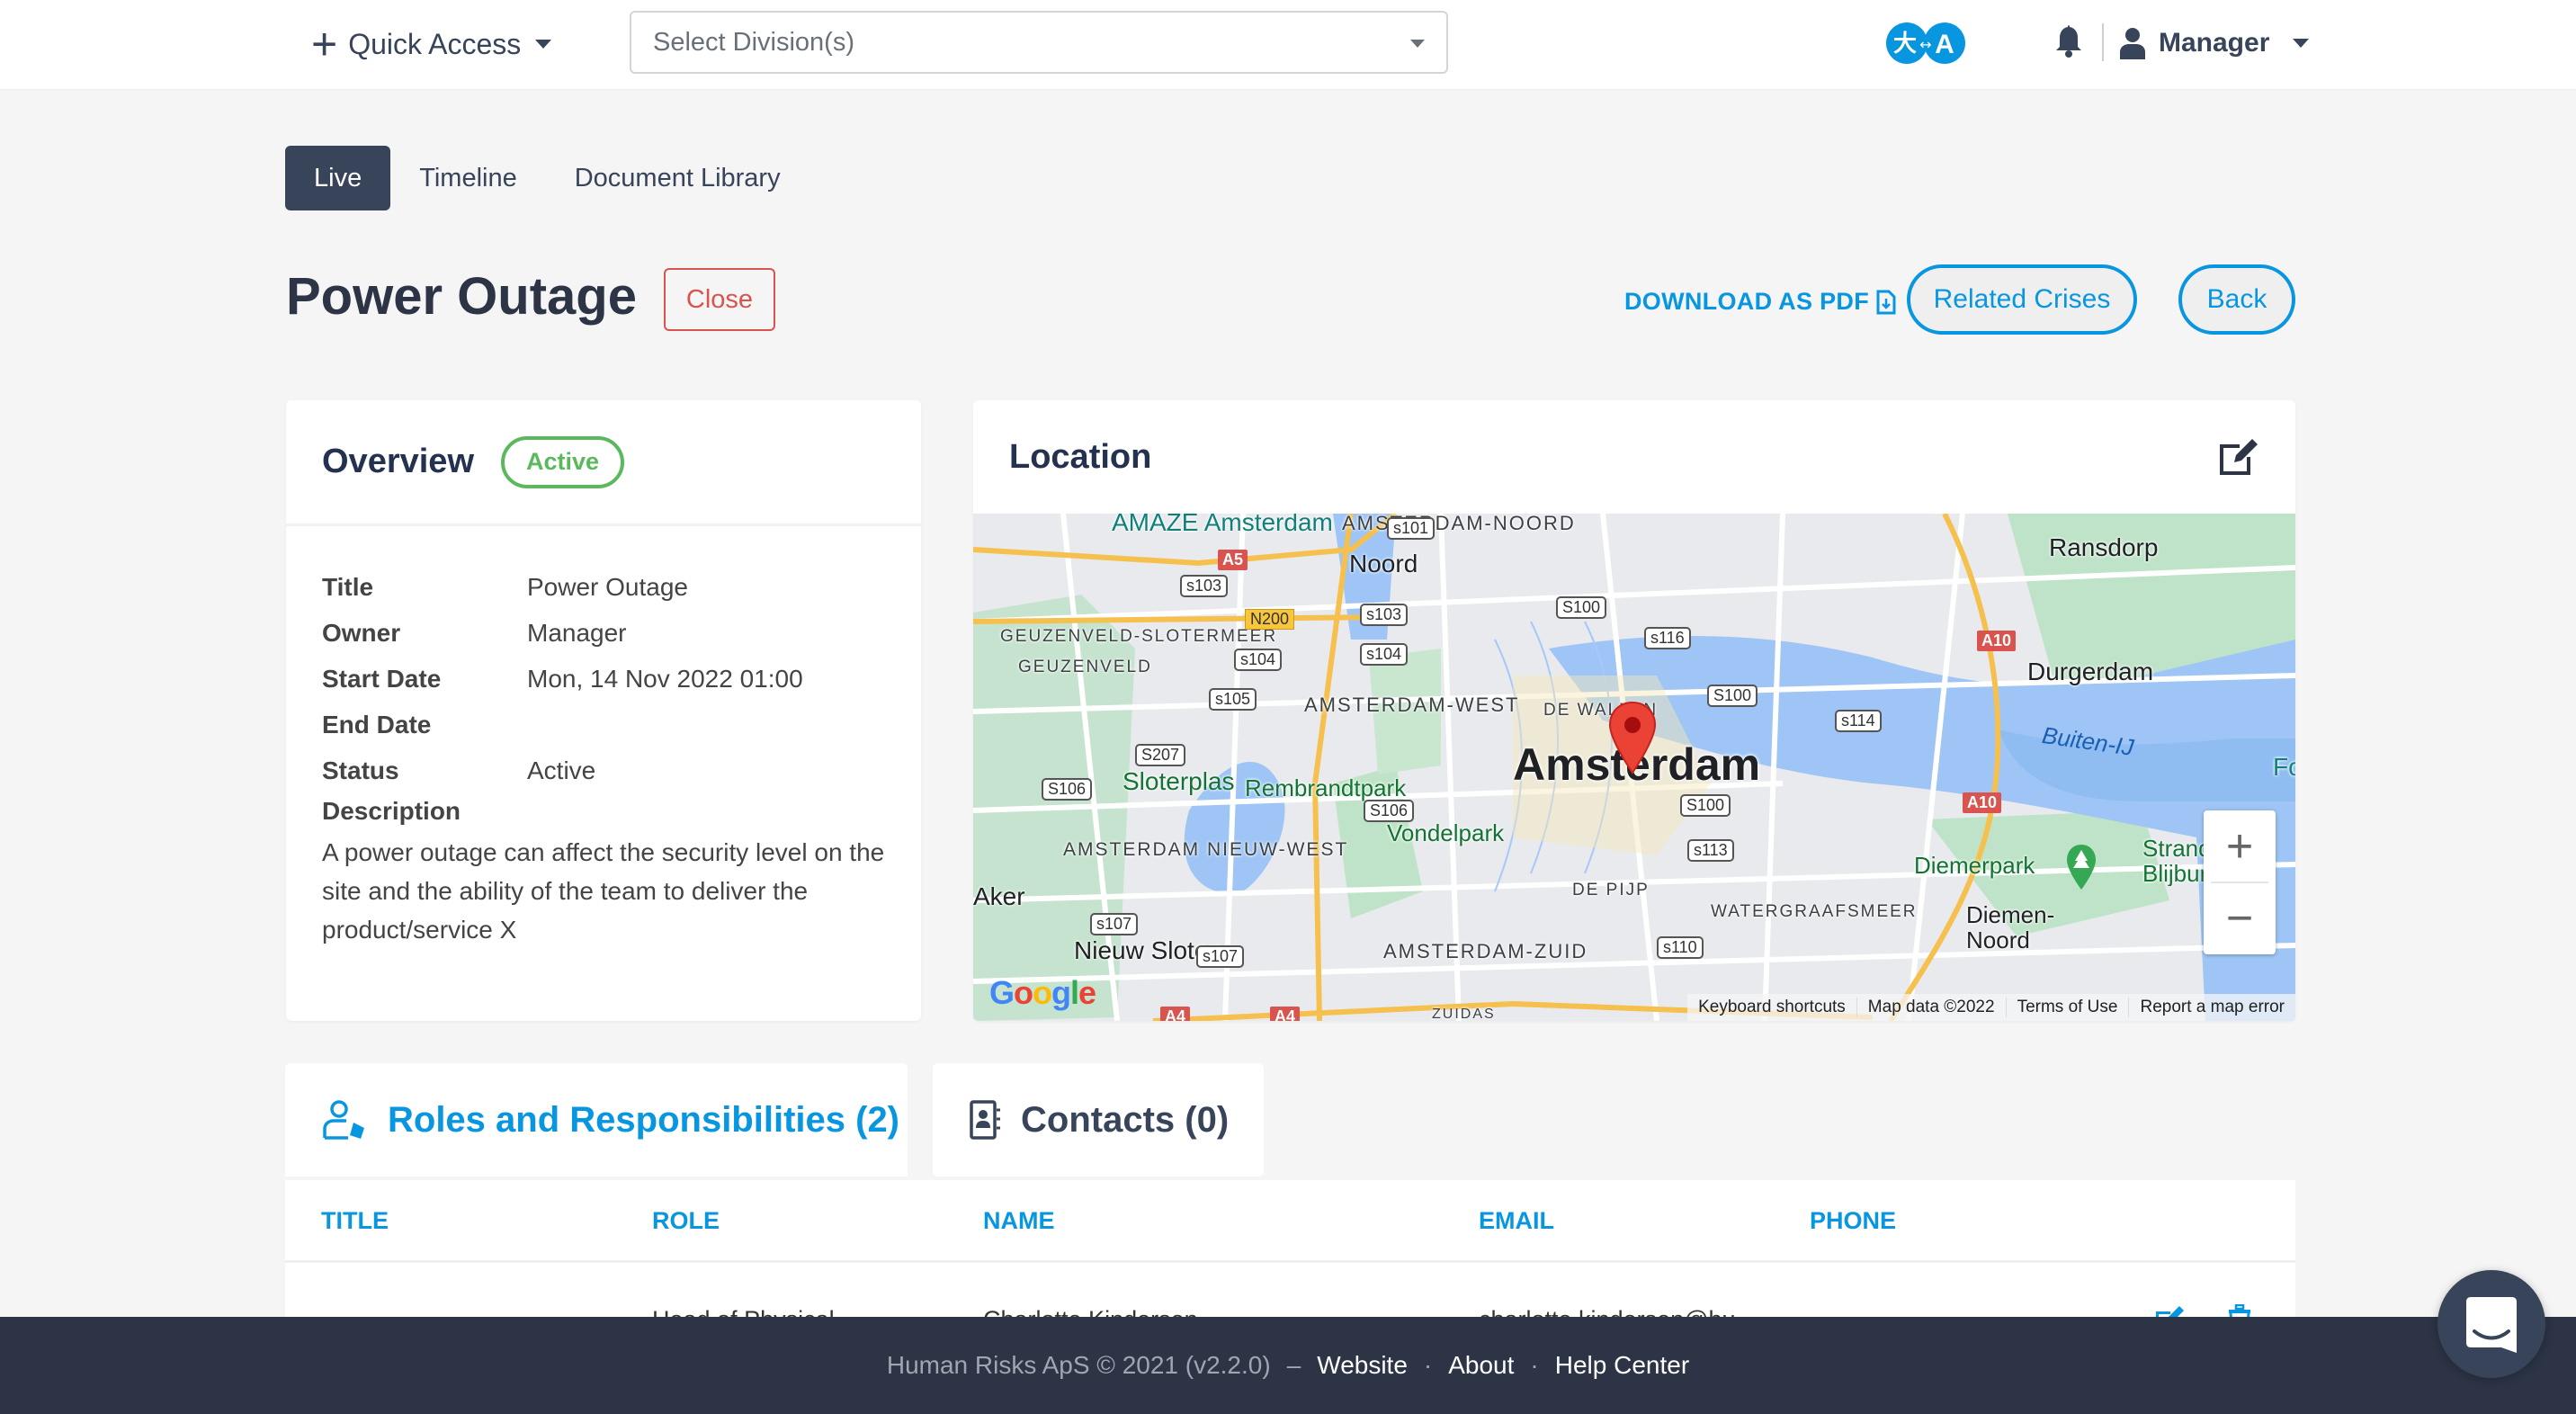 The height and width of the screenshot is (1414, 2576). Describe the element at coordinates (2022, 299) in the screenshot. I see `related-crises-button: Related Crises` at that location.